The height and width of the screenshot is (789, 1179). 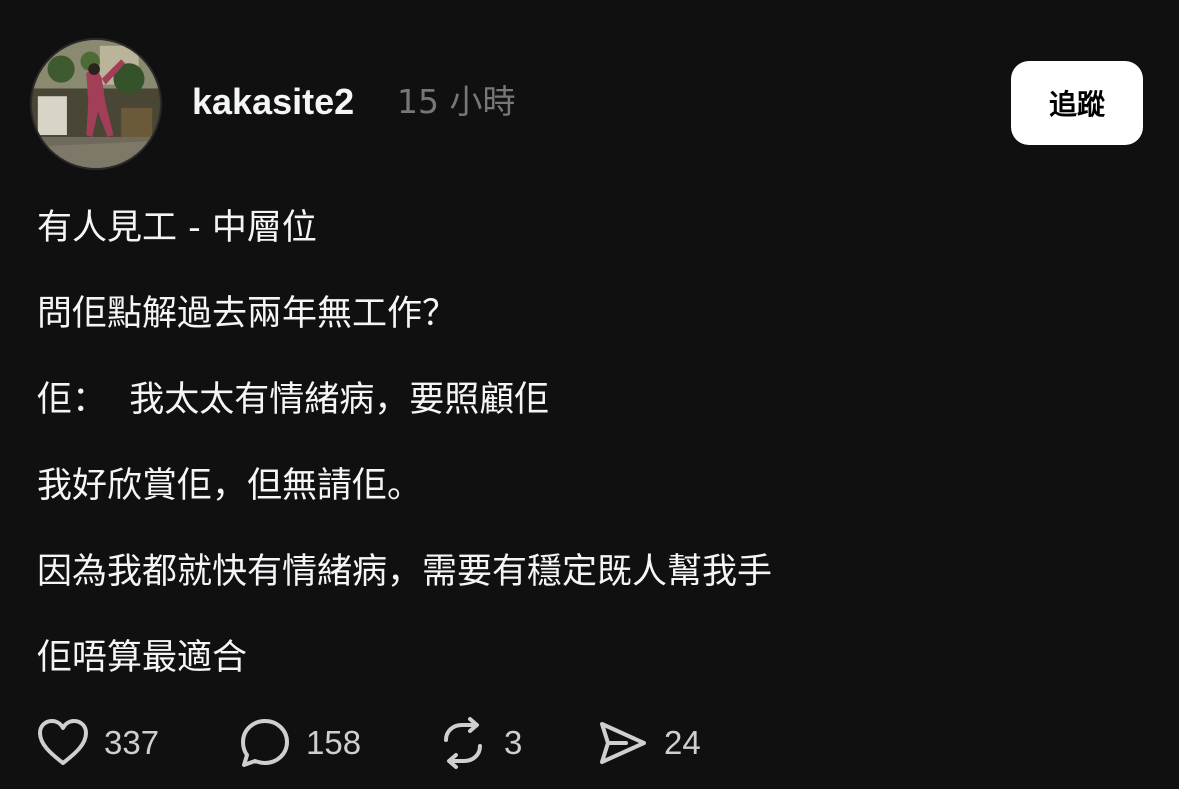 I want to click on post-line: 問佢點解過去兩年無工作？, so click(x=247, y=314).